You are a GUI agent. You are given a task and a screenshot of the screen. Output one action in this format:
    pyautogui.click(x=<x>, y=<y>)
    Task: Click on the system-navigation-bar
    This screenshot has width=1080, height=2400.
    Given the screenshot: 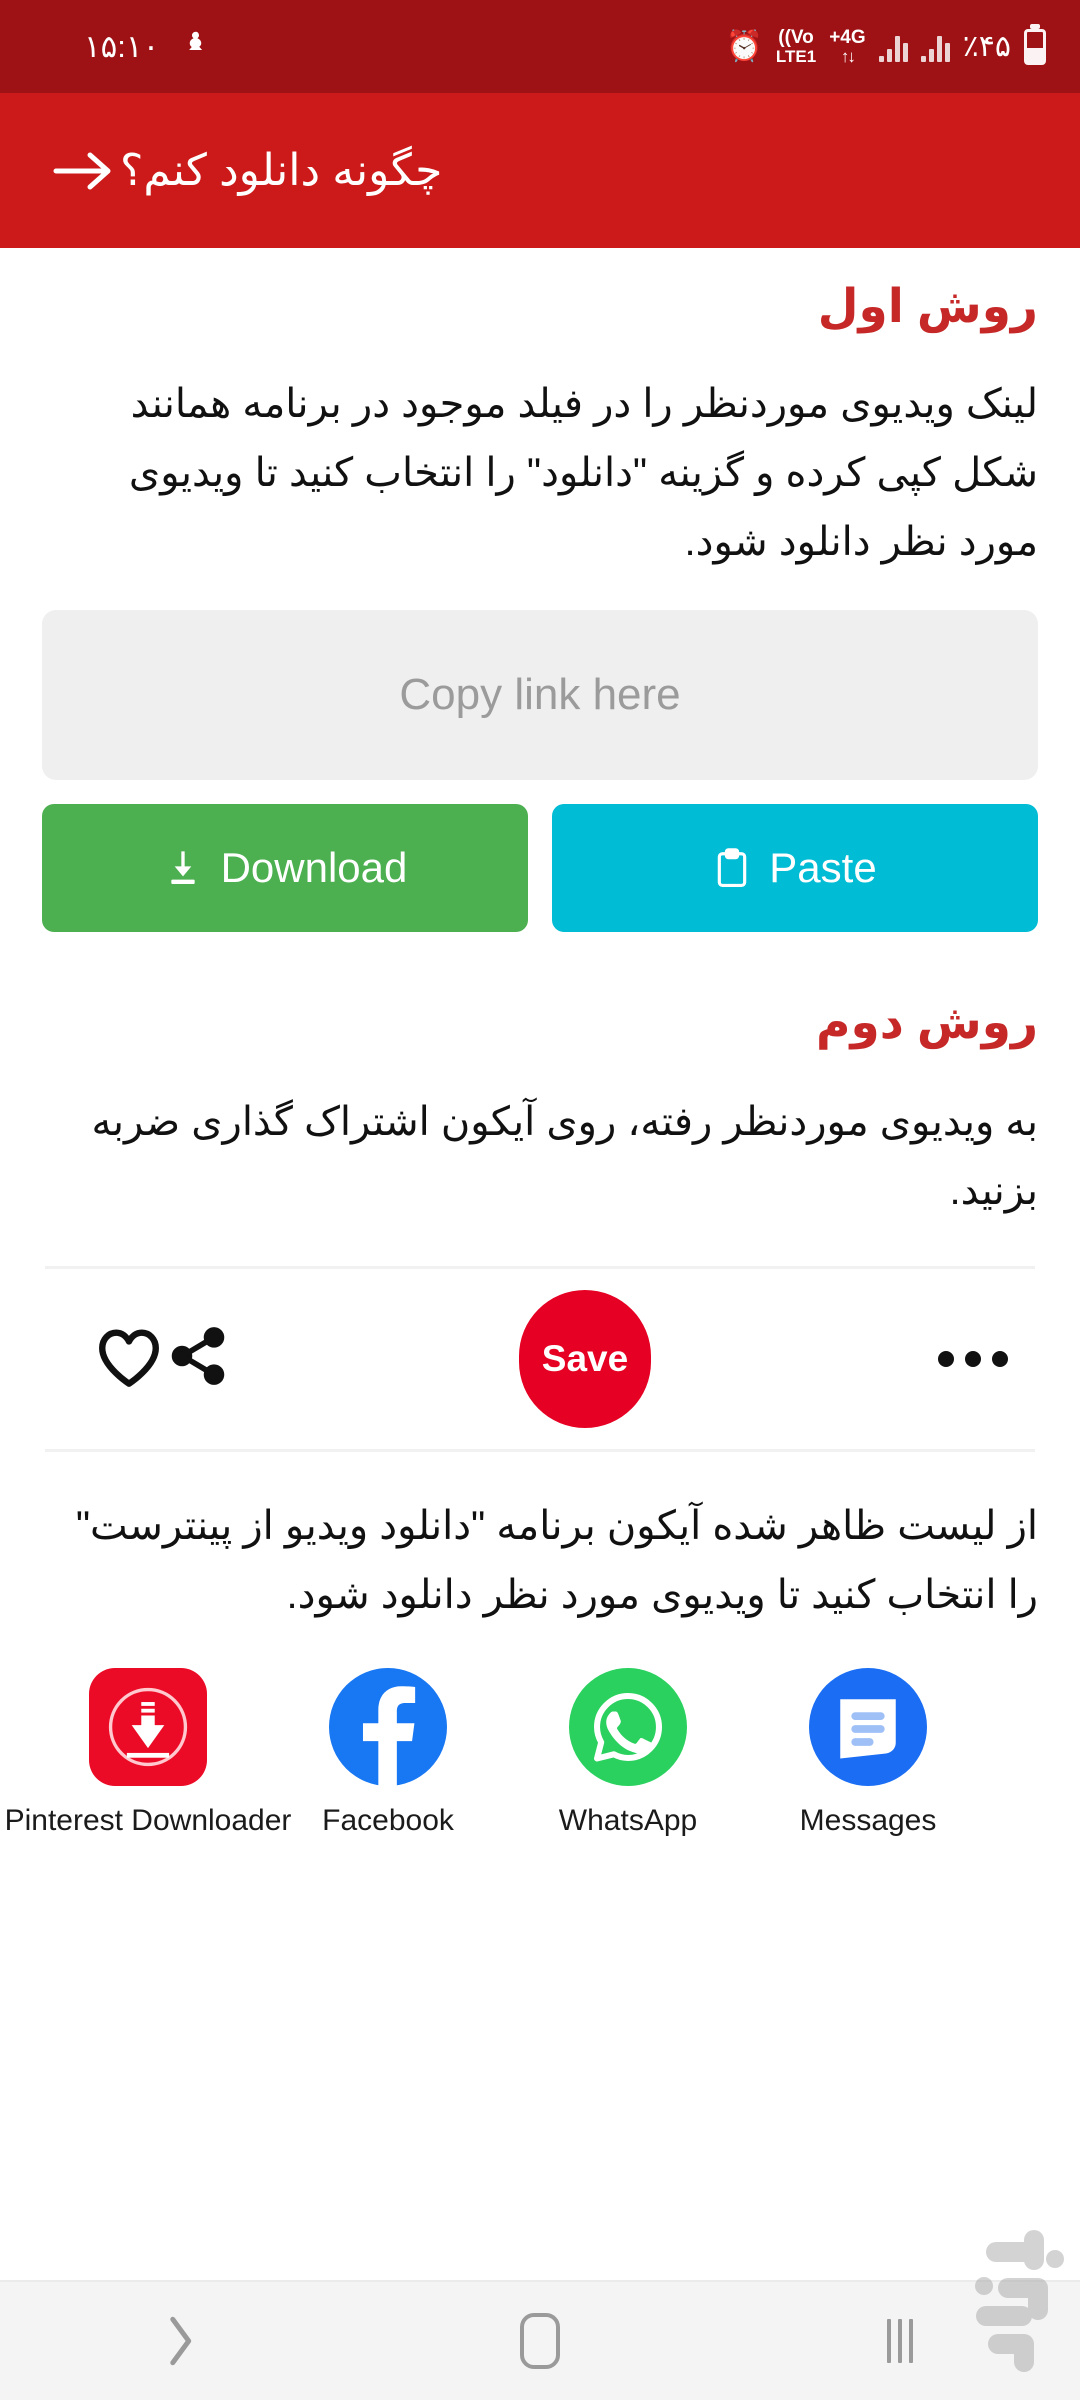 What is the action you would take?
    pyautogui.click(x=540, y=2340)
    